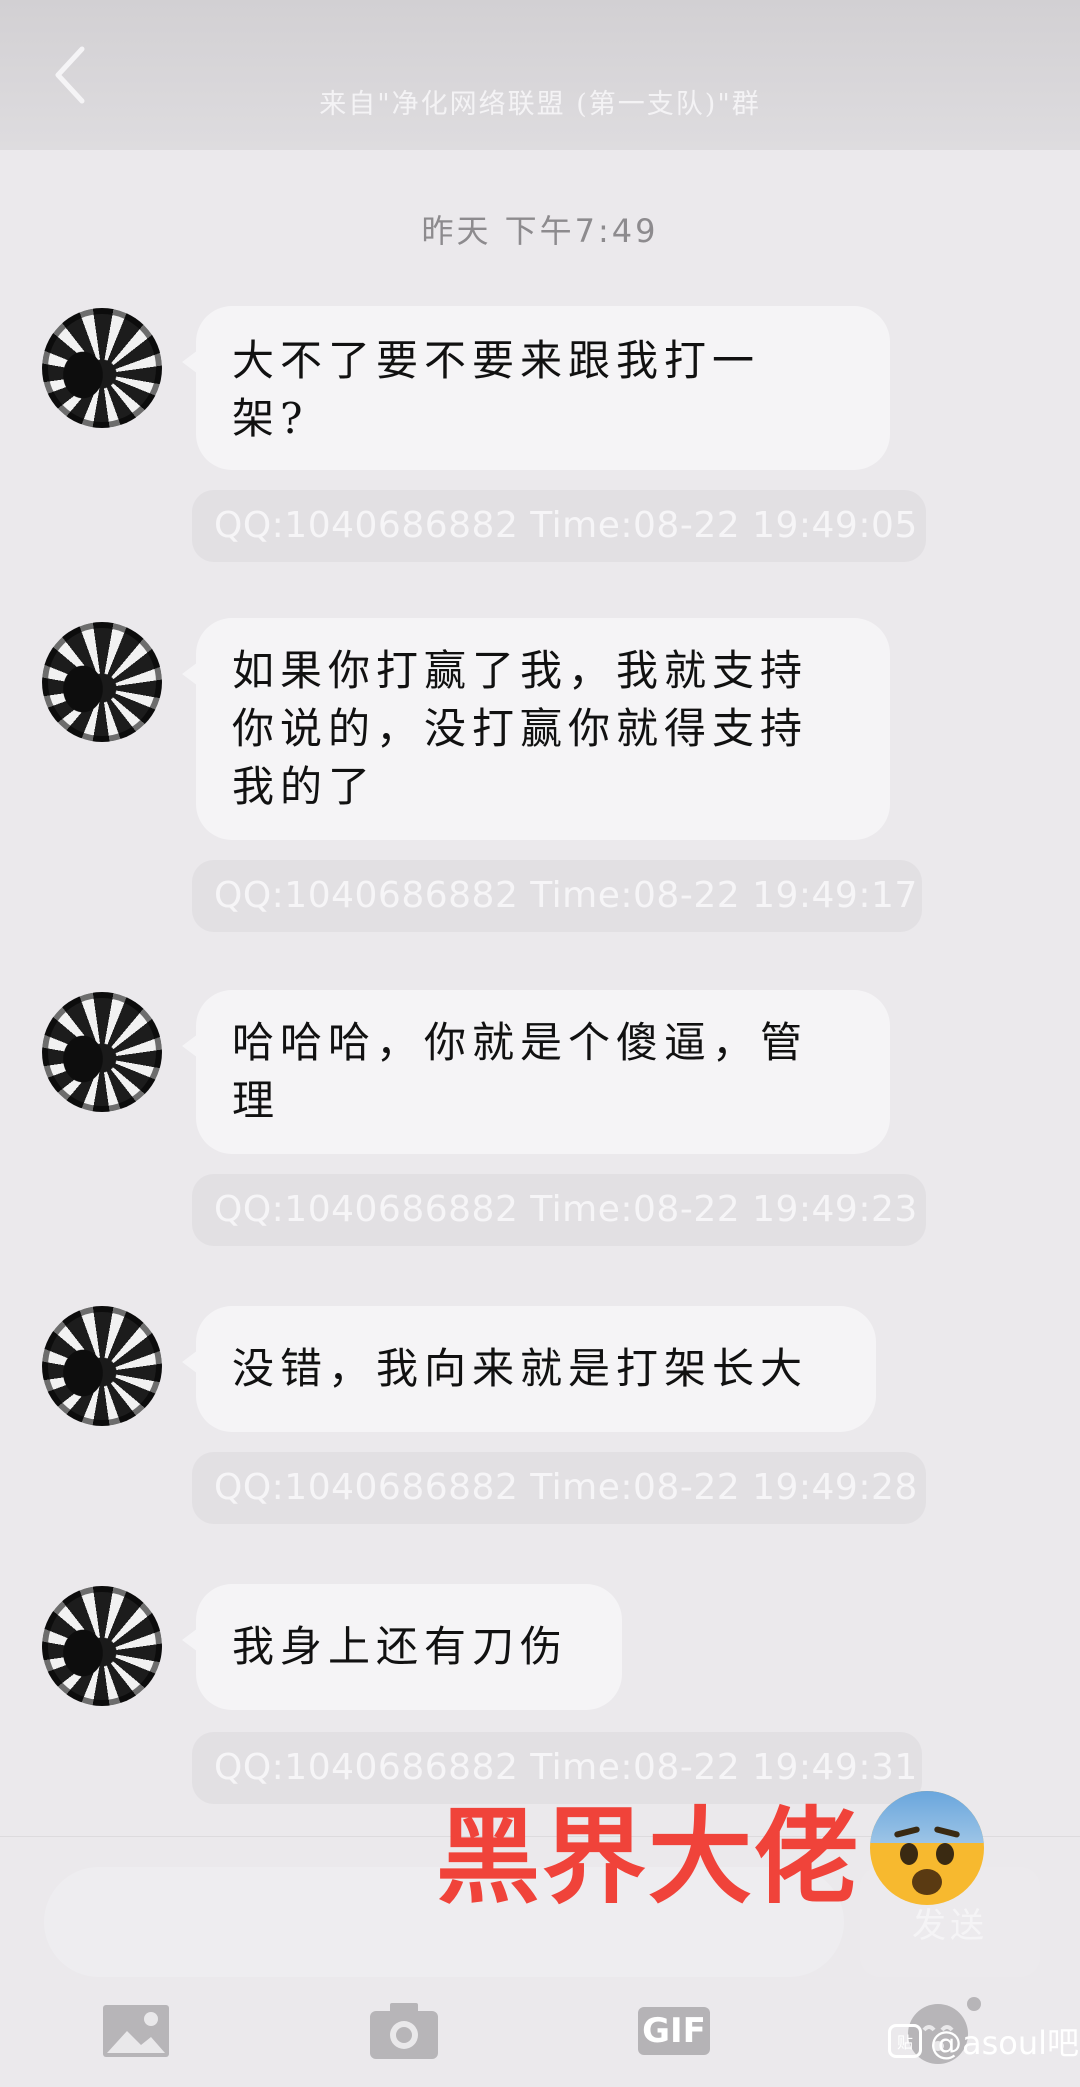  What do you see at coordinates (905, 2041) in the screenshot?
I see `tieba-logo-icon: 贴` at bounding box center [905, 2041].